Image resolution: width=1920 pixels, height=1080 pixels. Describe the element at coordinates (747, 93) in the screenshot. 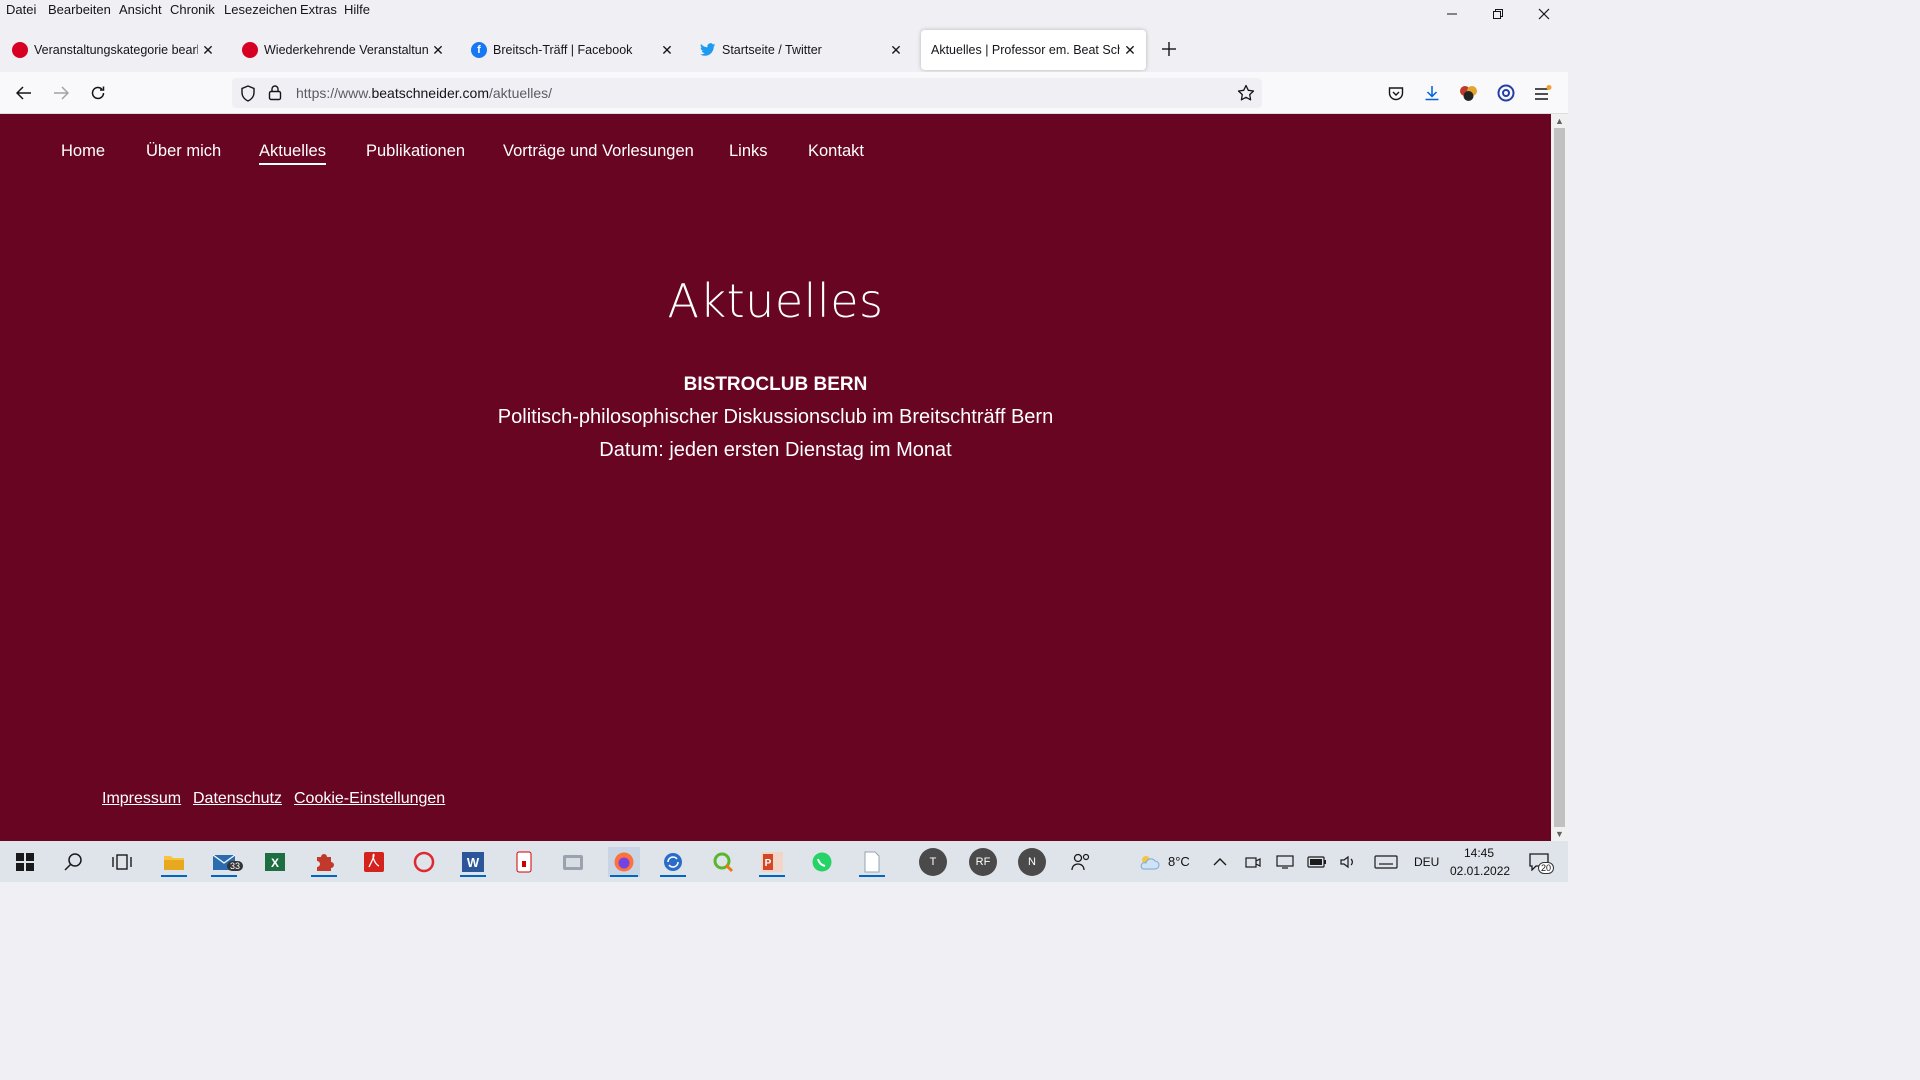

I see `url-bar: https://www.beatschneider.com/aktuelles/` at that location.